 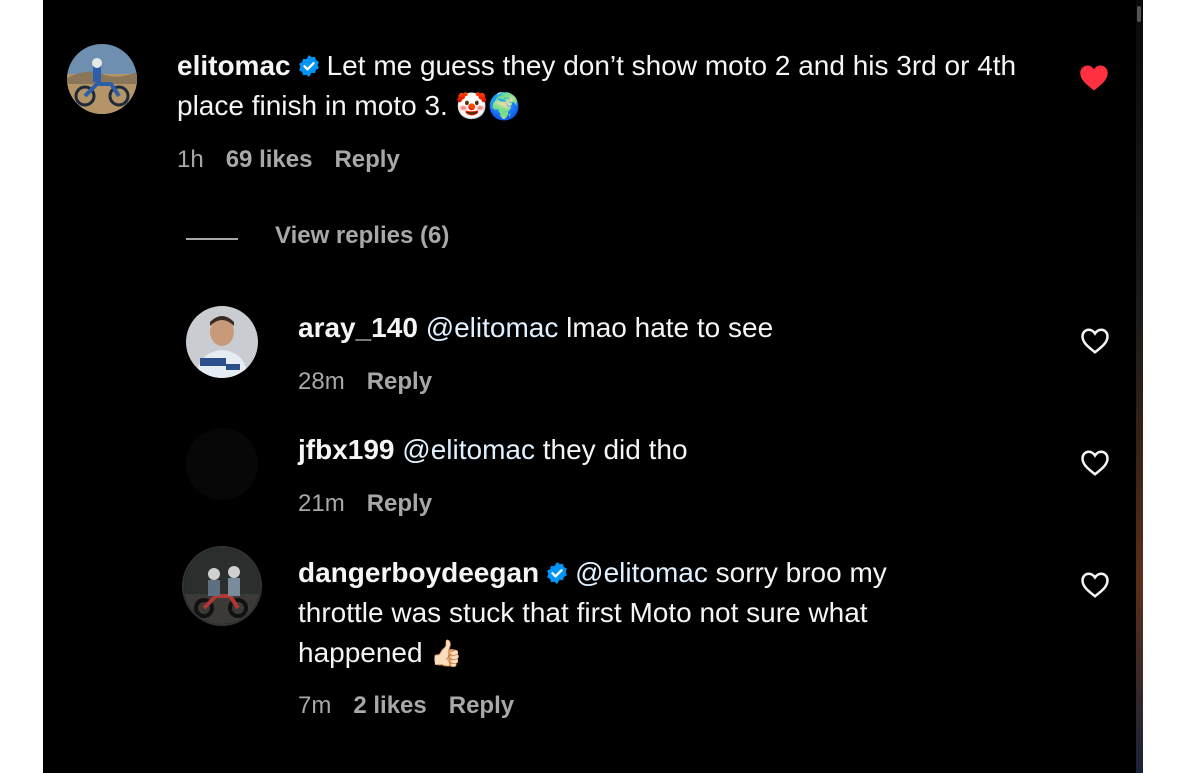 What do you see at coordinates (389, 705) in the screenshot?
I see `likes-count: 2 likes` at bounding box center [389, 705].